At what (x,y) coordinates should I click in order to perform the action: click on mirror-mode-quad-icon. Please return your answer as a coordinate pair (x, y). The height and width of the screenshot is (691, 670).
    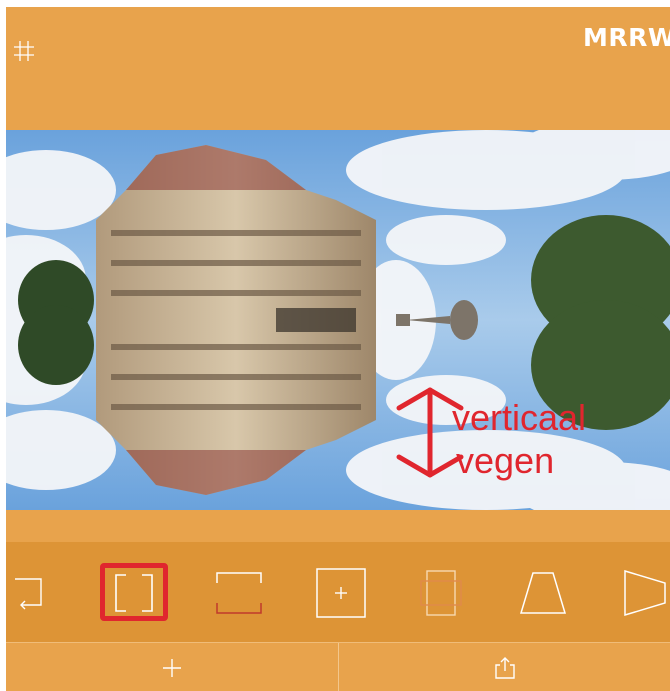
    Looking at the image, I should click on (341, 593).